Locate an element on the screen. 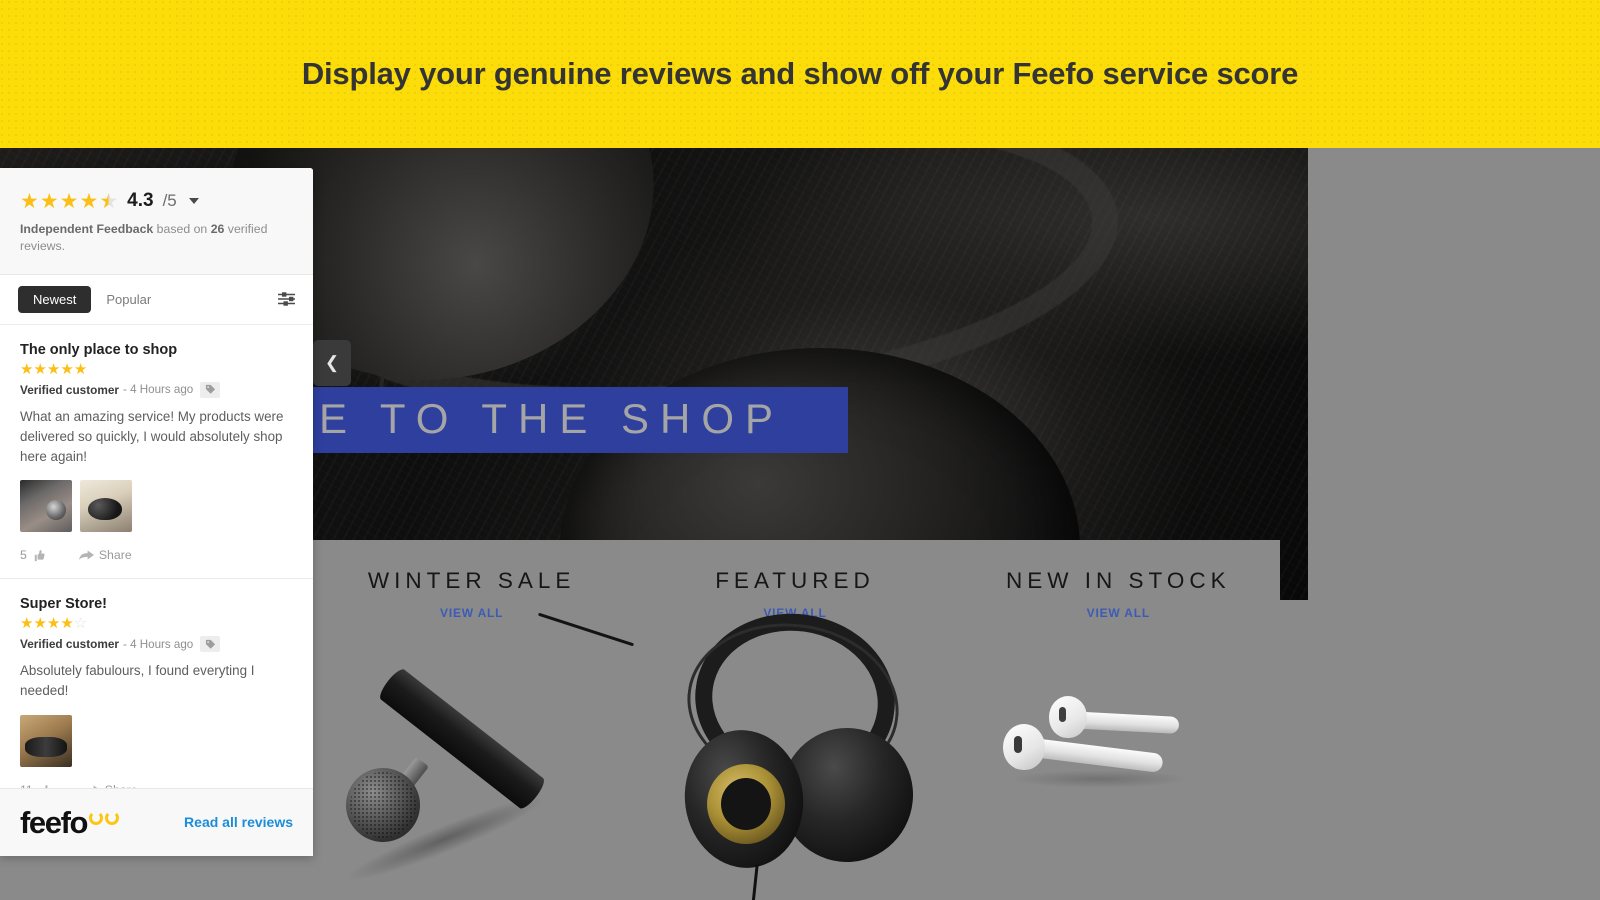 Image resolution: width=1600 pixels, height=900 pixels. service-score-denominator: /5 is located at coordinates (169, 200).